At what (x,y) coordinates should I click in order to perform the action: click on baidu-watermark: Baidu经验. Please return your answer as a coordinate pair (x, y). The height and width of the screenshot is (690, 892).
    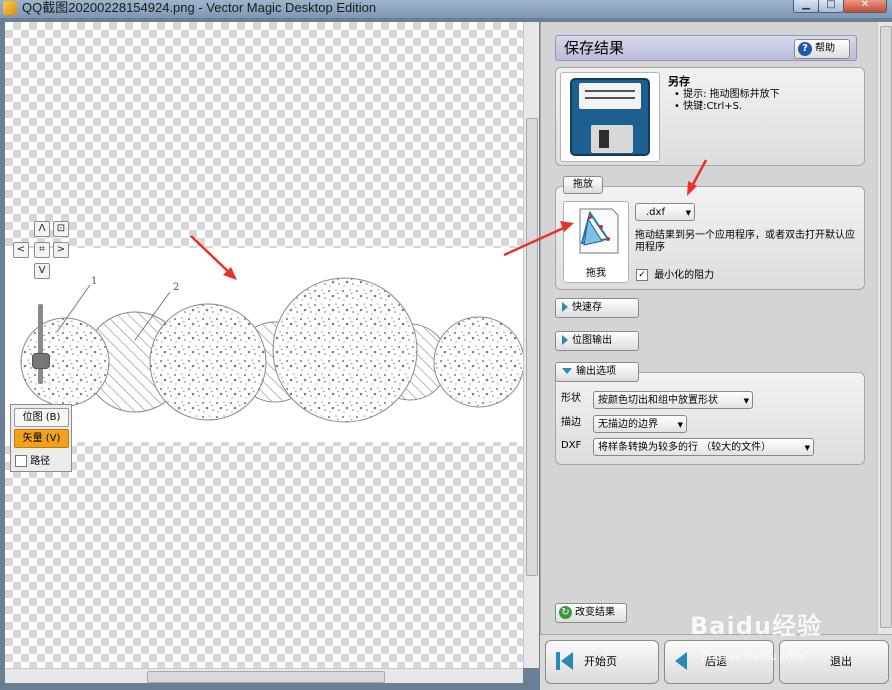
    Looking at the image, I should click on (756, 626).